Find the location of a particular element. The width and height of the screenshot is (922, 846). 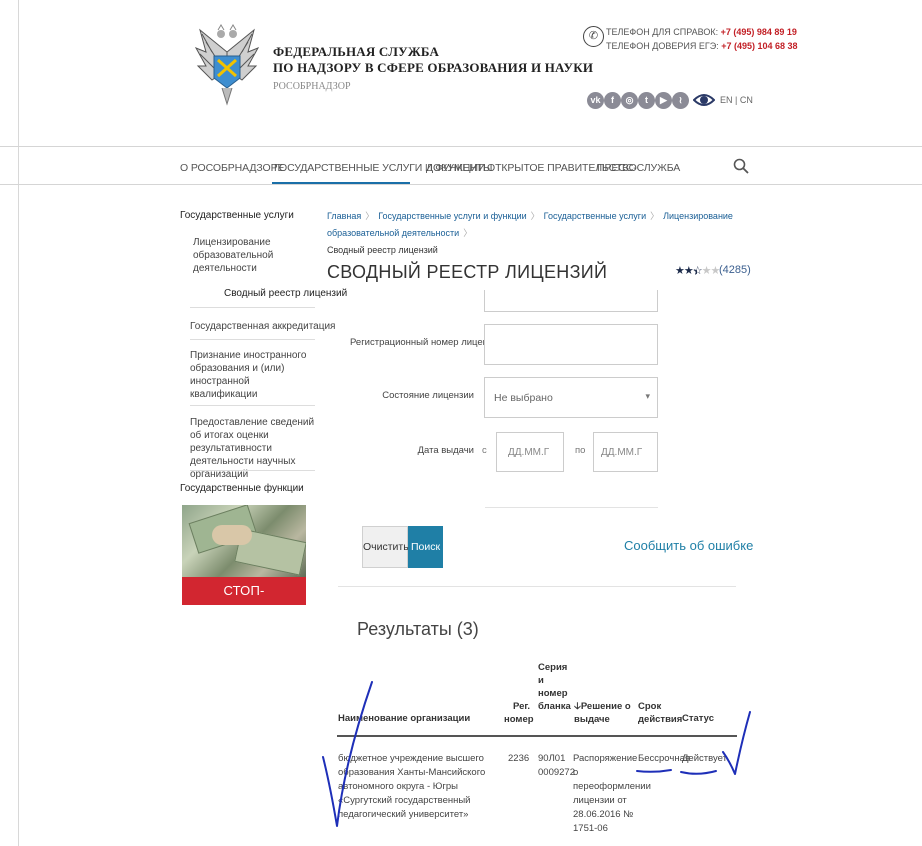

status-underline is located at coordinates (698, 772).